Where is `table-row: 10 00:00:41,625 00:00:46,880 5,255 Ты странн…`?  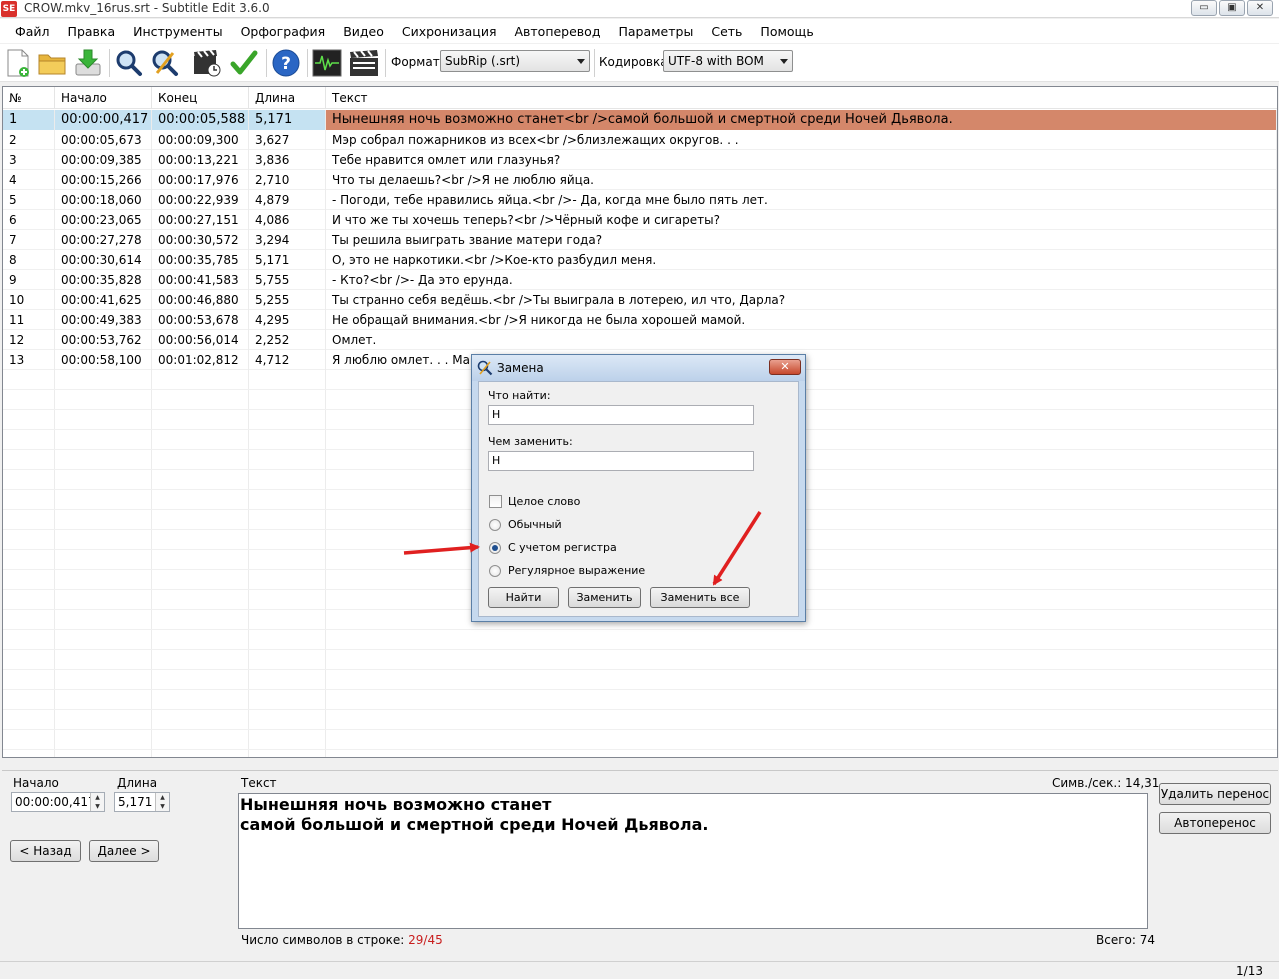
table-row: 10 00:00:41,625 00:00:46,880 5,255 Ты странн… is located at coordinates (640, 300).